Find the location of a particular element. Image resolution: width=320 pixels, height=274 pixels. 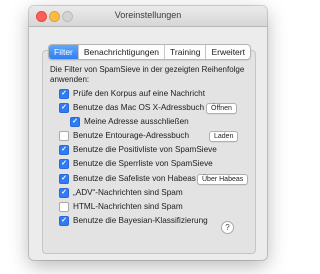

option-bayesian: ✓ Benutze die Bayesian-Klassifizierung is located at coordinates (133, 220).